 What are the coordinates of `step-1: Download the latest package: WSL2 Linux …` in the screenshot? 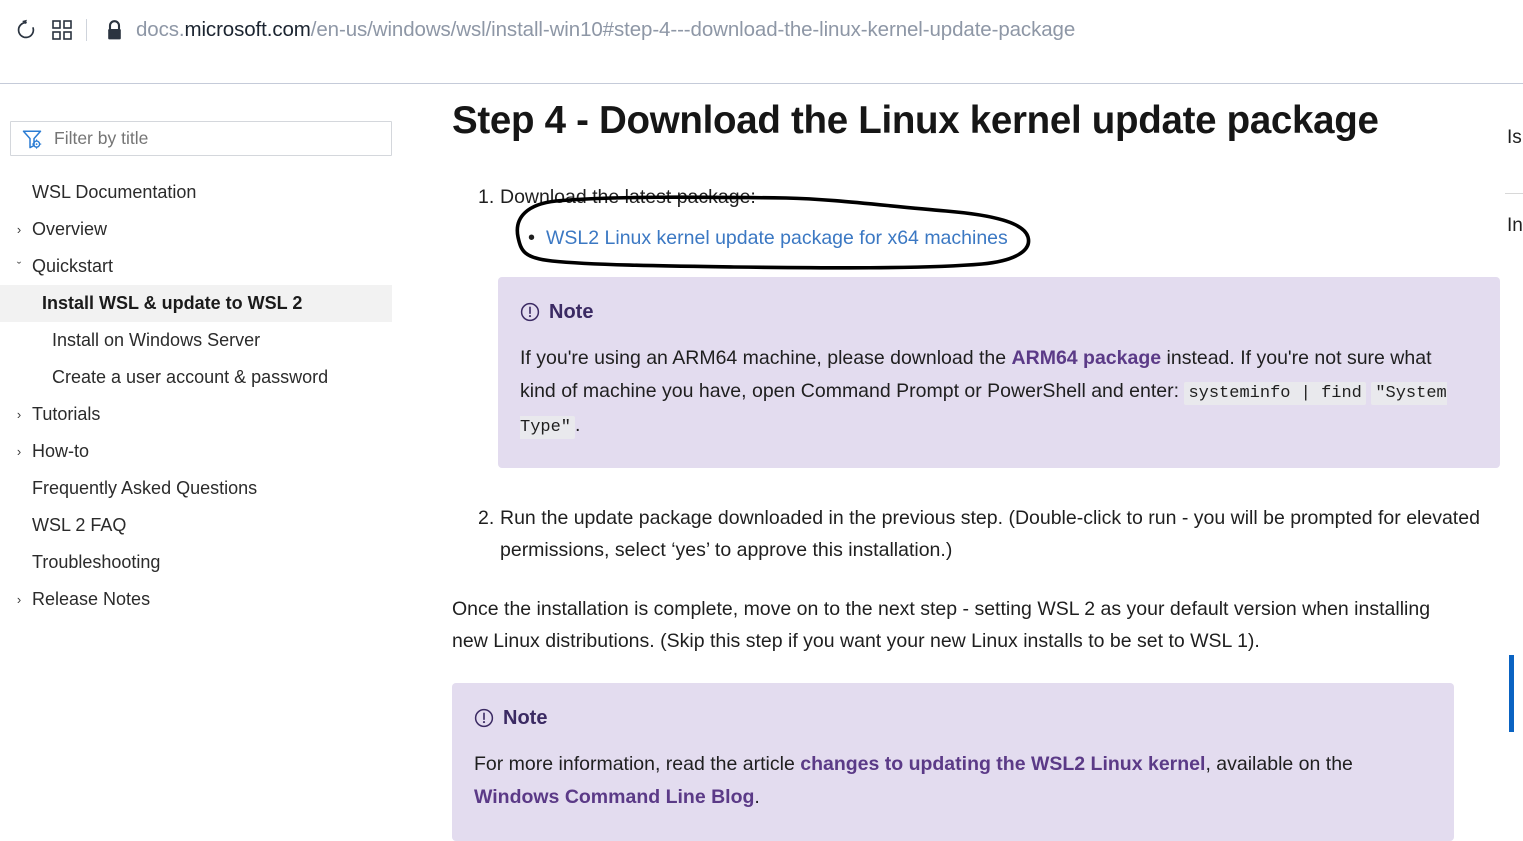 It's located at (989, 217).